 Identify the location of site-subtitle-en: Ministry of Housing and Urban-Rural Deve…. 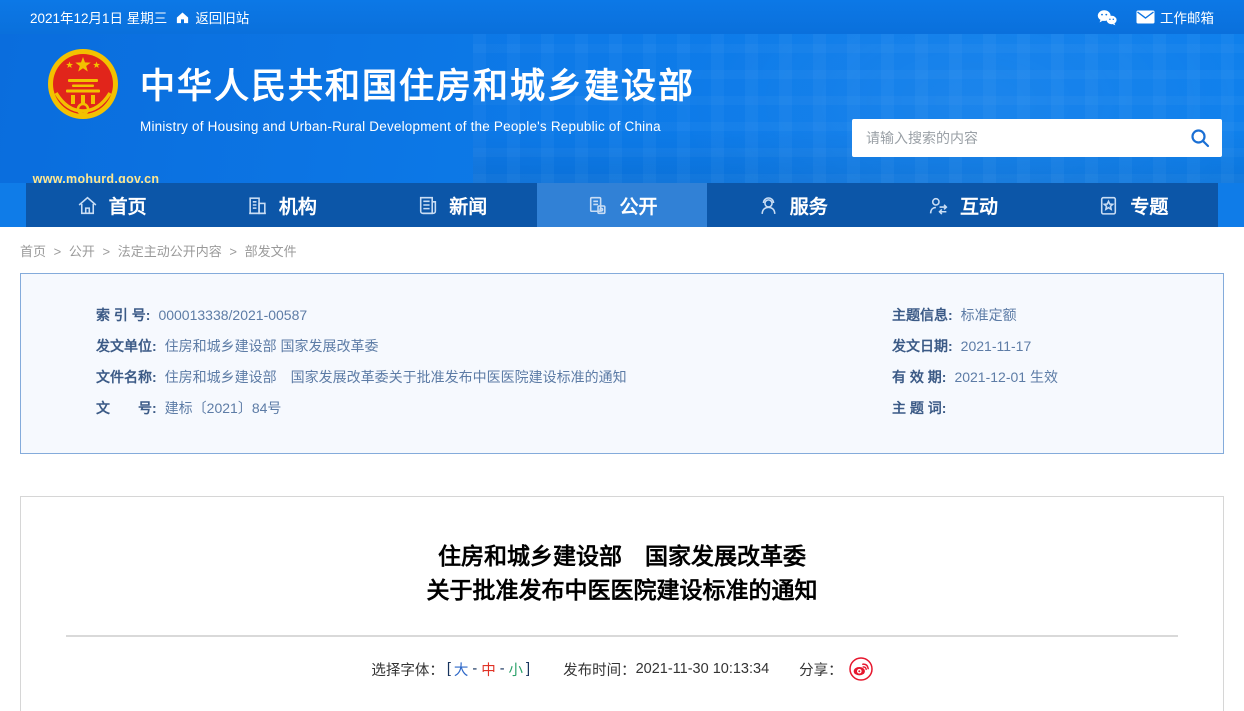
(400, 126).